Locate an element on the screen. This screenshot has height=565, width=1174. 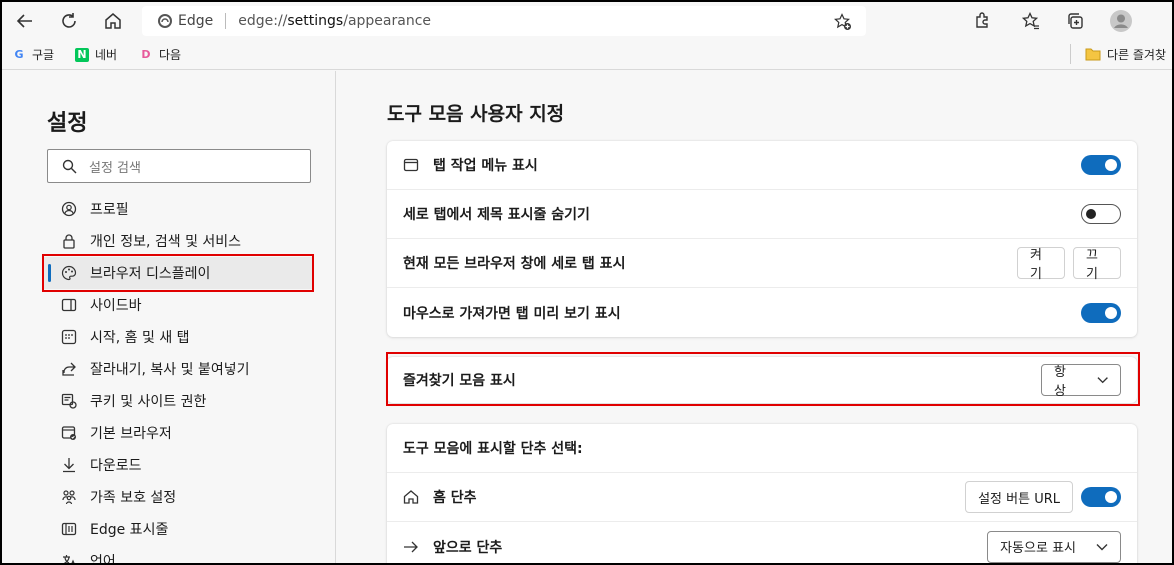
vertical-tabs-off-button: 끄기 is located at coordinates (1097, 264).